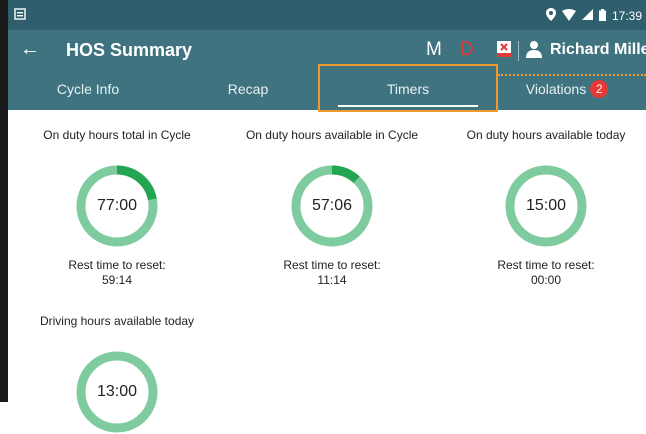  I want to click on notification-icon, so click(20, 15).